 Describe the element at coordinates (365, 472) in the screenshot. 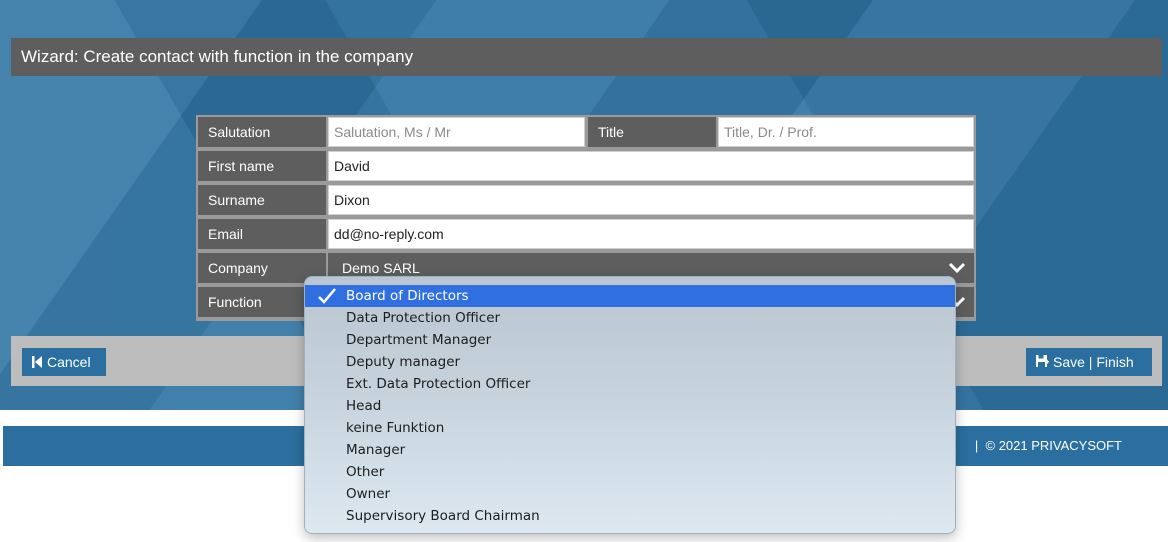

I see `option-label: Other` at that location.